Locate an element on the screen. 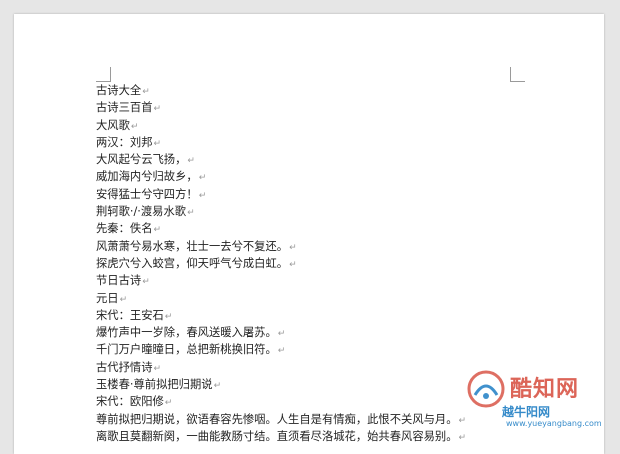 The width and height of the screenshot is (620, 454). text-line: 安得猛士兮守四方！↵ is located at coordinates (151, 194).